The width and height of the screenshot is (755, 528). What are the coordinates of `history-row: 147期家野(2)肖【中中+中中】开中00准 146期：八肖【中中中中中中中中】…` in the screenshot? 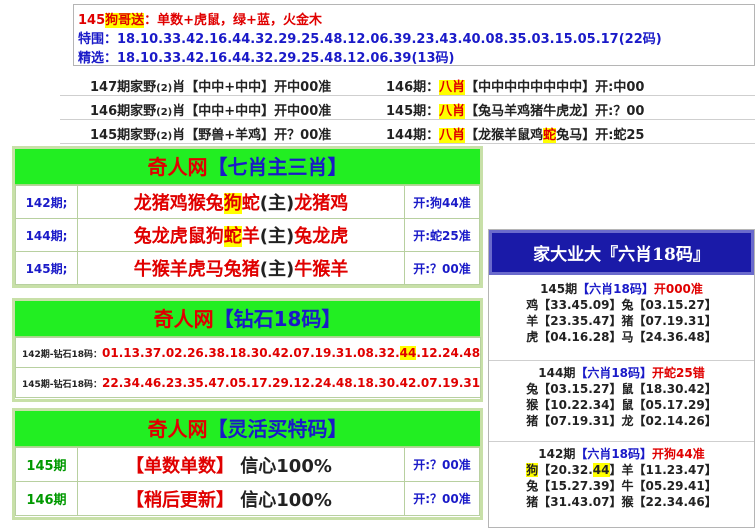 It's located at (407, 84).